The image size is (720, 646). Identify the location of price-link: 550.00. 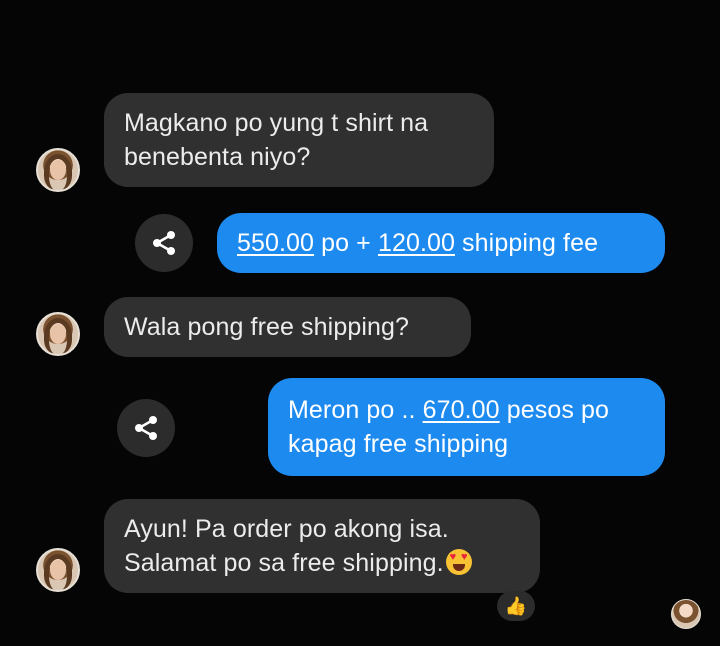
(275, 243).